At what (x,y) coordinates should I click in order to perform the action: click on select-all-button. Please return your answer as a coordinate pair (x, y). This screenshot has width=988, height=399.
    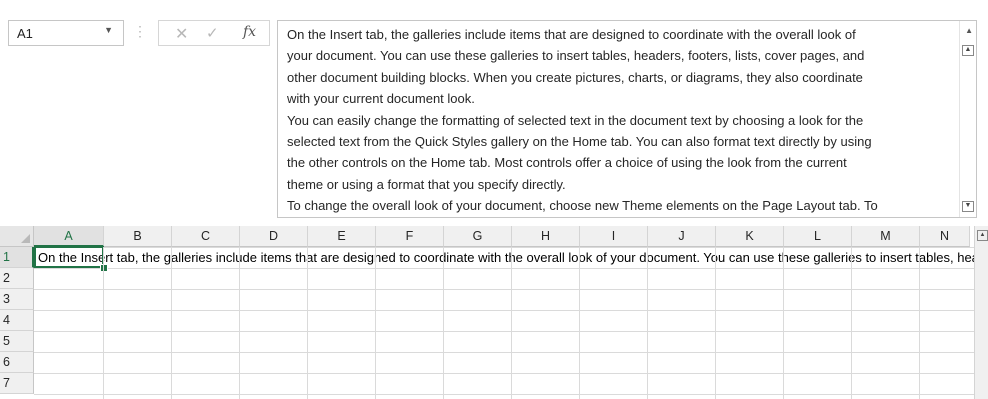
    Looking at the image, I should click on (17, 236).